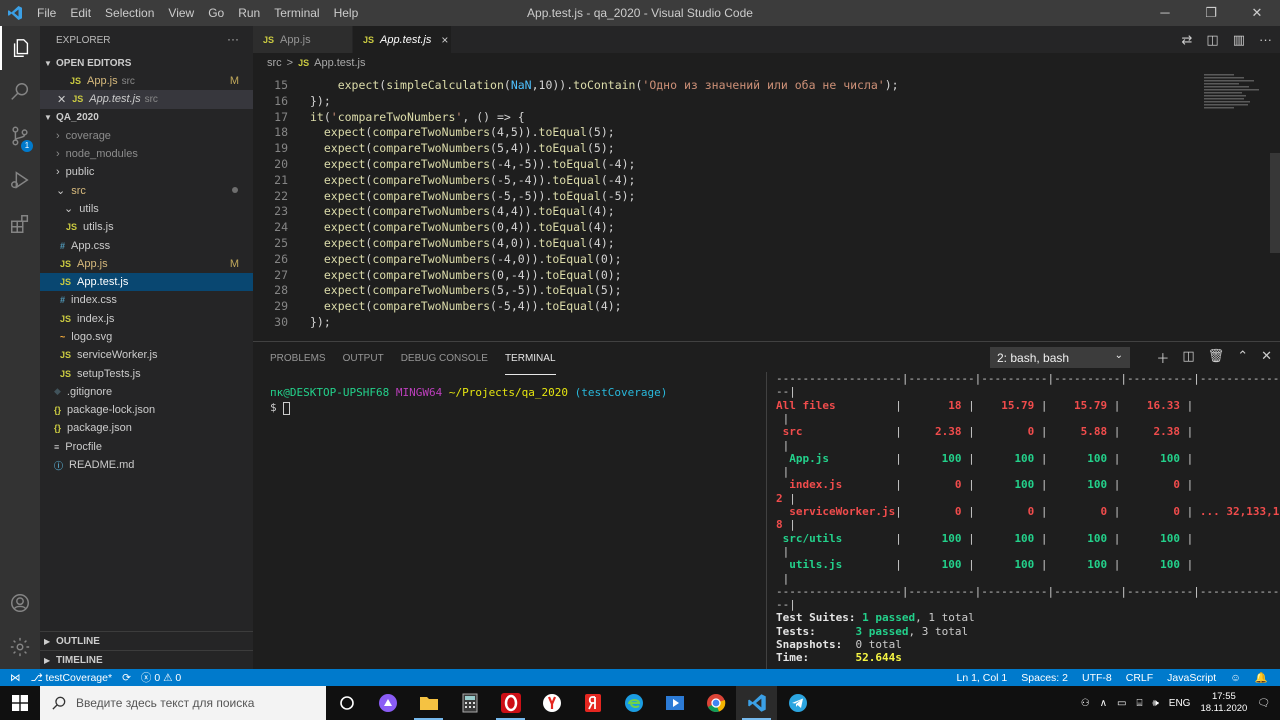 This screenshot has height=720, width=1280. Describe the element at coordinates (797, 703) in the screenshot. I see `telegram-icon` at that location.